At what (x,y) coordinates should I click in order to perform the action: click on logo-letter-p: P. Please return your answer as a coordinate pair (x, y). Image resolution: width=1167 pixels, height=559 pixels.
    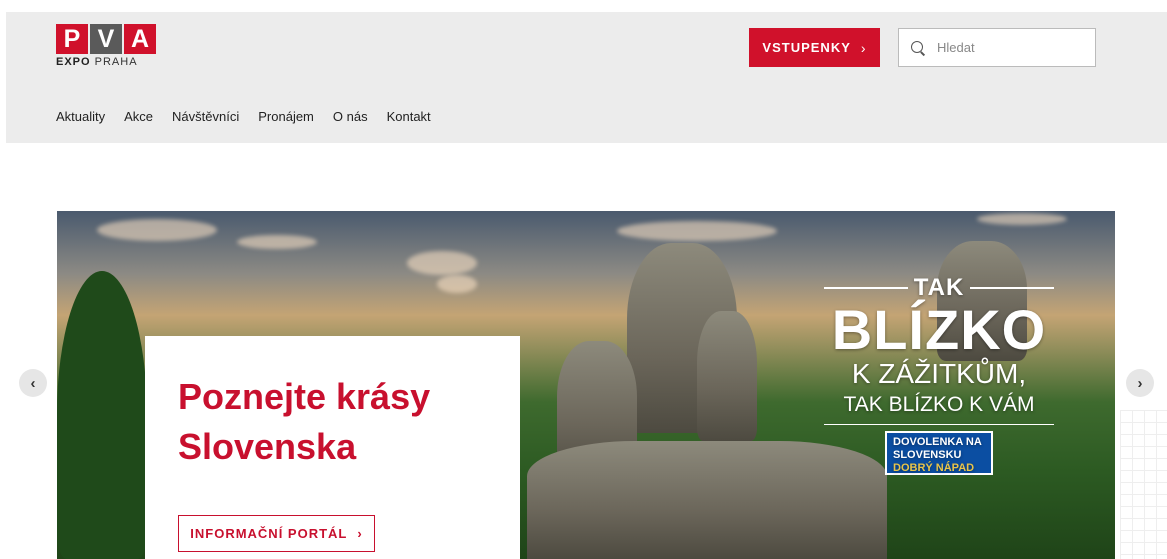
    Looking at the image, I should click on (72, 39).